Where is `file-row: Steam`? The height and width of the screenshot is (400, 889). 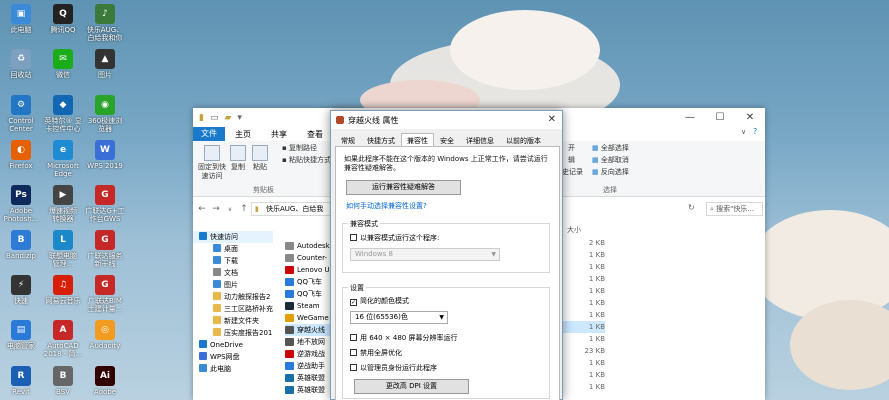 file-row: Steam is located at coordinates (310, 306).